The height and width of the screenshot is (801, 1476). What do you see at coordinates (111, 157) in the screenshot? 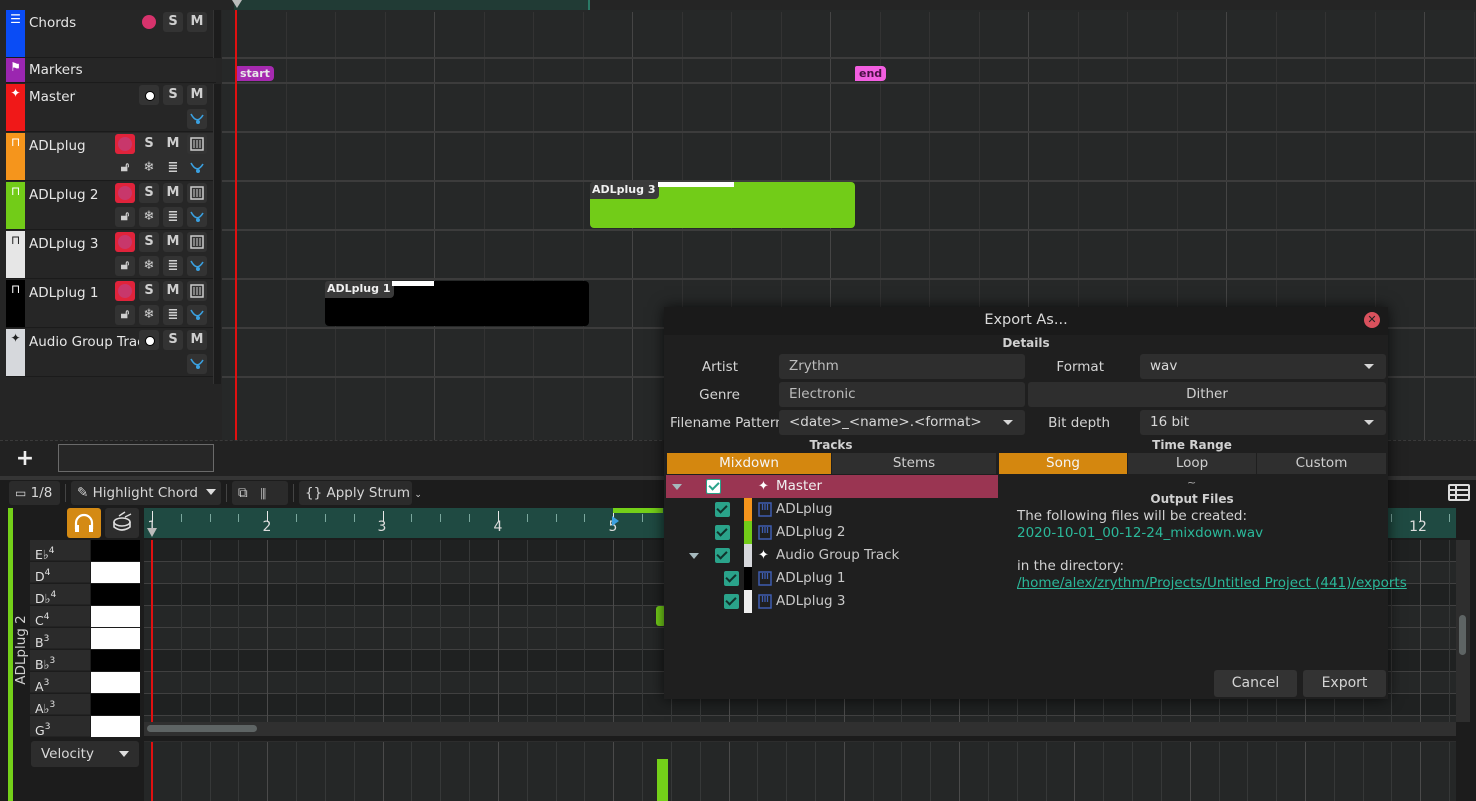
I see `track-adlplug: ⊓ ADLplug S M 🔓︎ ❄ ≣` at bounding box center [111, 157].